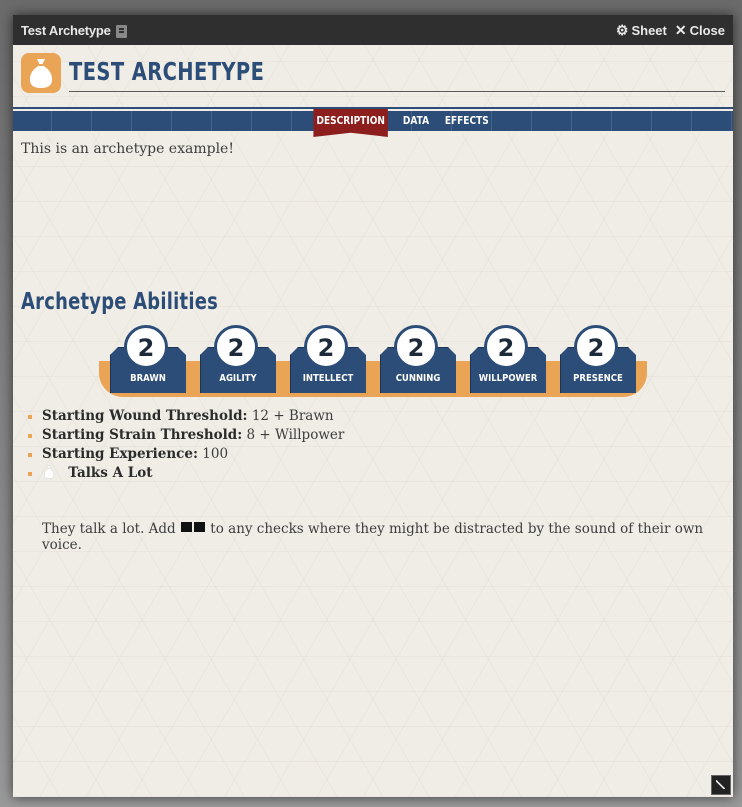 The image size is (742, 807). Describe the element at coordinates (649, 30) in the screenshot. I see `sheet-button-label: Sheet` at that location.